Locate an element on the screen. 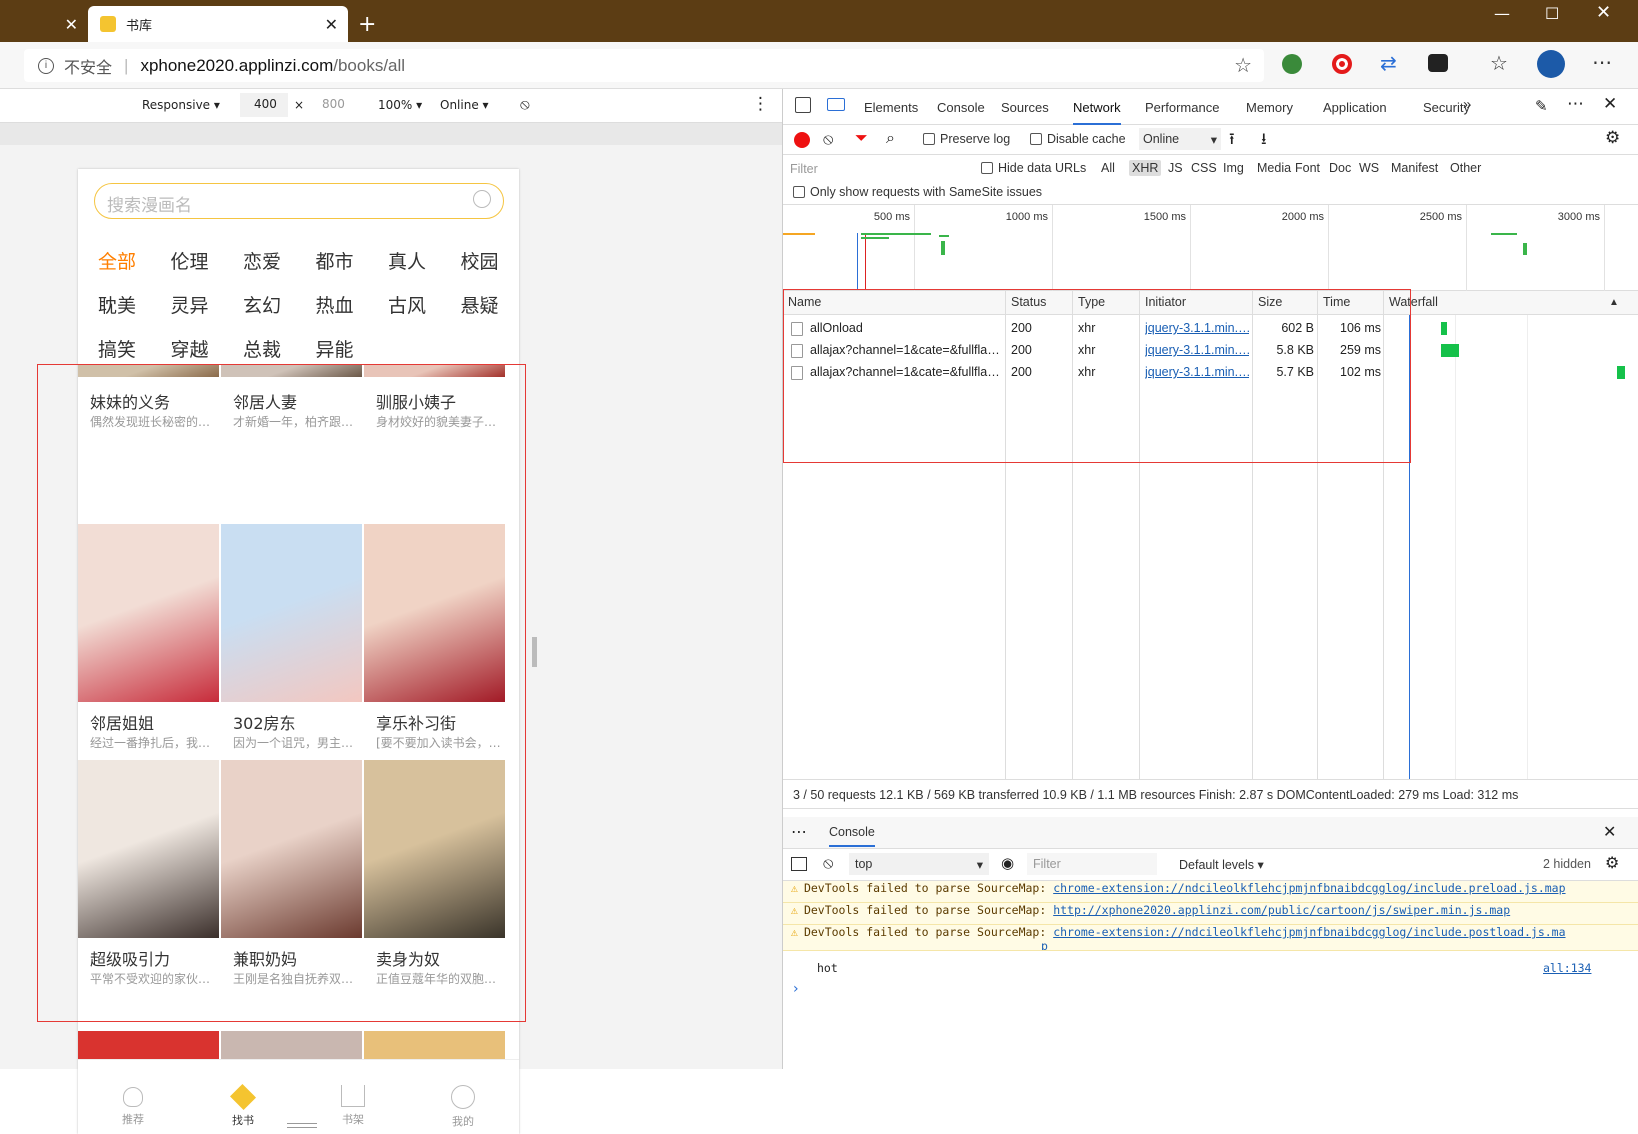  favorite-star-icon: ☆ is located at coordinates (1243, 65).